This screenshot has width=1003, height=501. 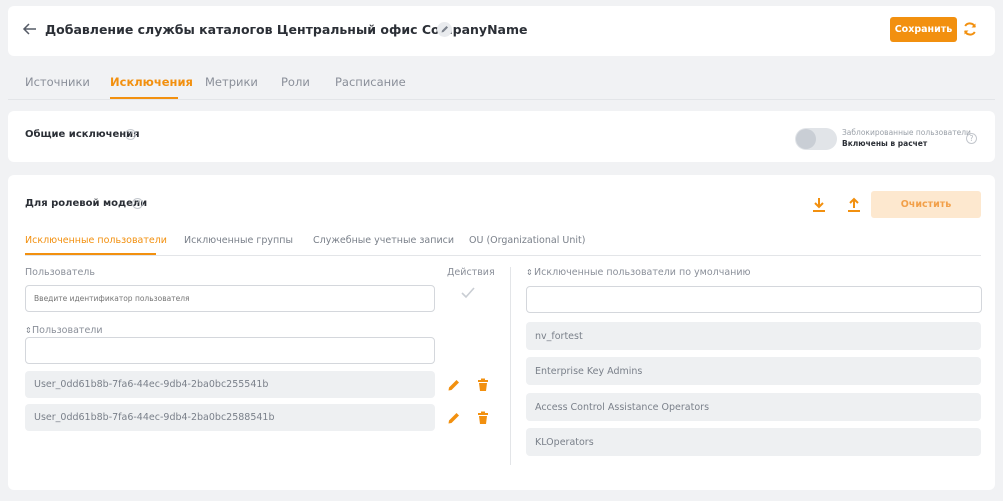 What do you see at coordinates (444, 29) in the screenshot?
I see `edit-title-icon` at bounding box center [444, 29].